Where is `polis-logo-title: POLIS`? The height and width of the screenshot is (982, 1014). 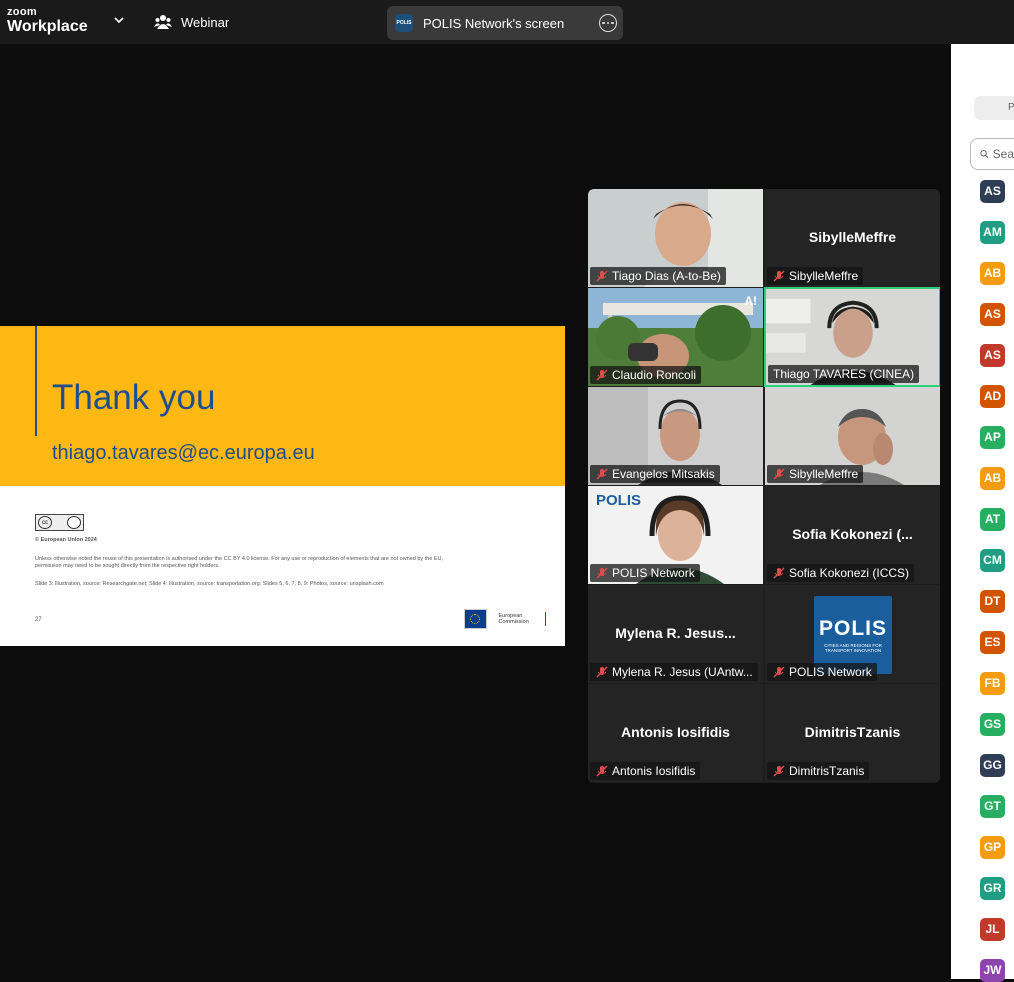
polis-logo-title: POLIS is located at coordinates (852, 628).